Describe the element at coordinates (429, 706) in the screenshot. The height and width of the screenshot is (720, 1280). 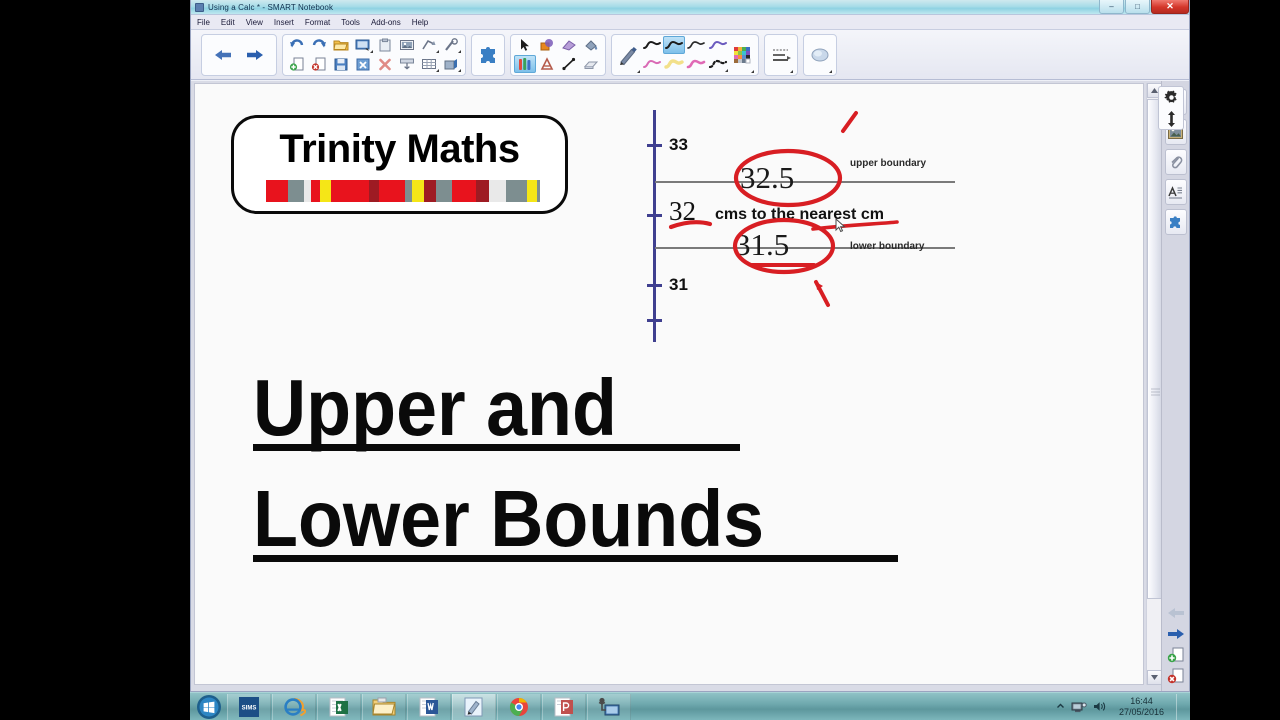
I see `taskbar-word` at that location.